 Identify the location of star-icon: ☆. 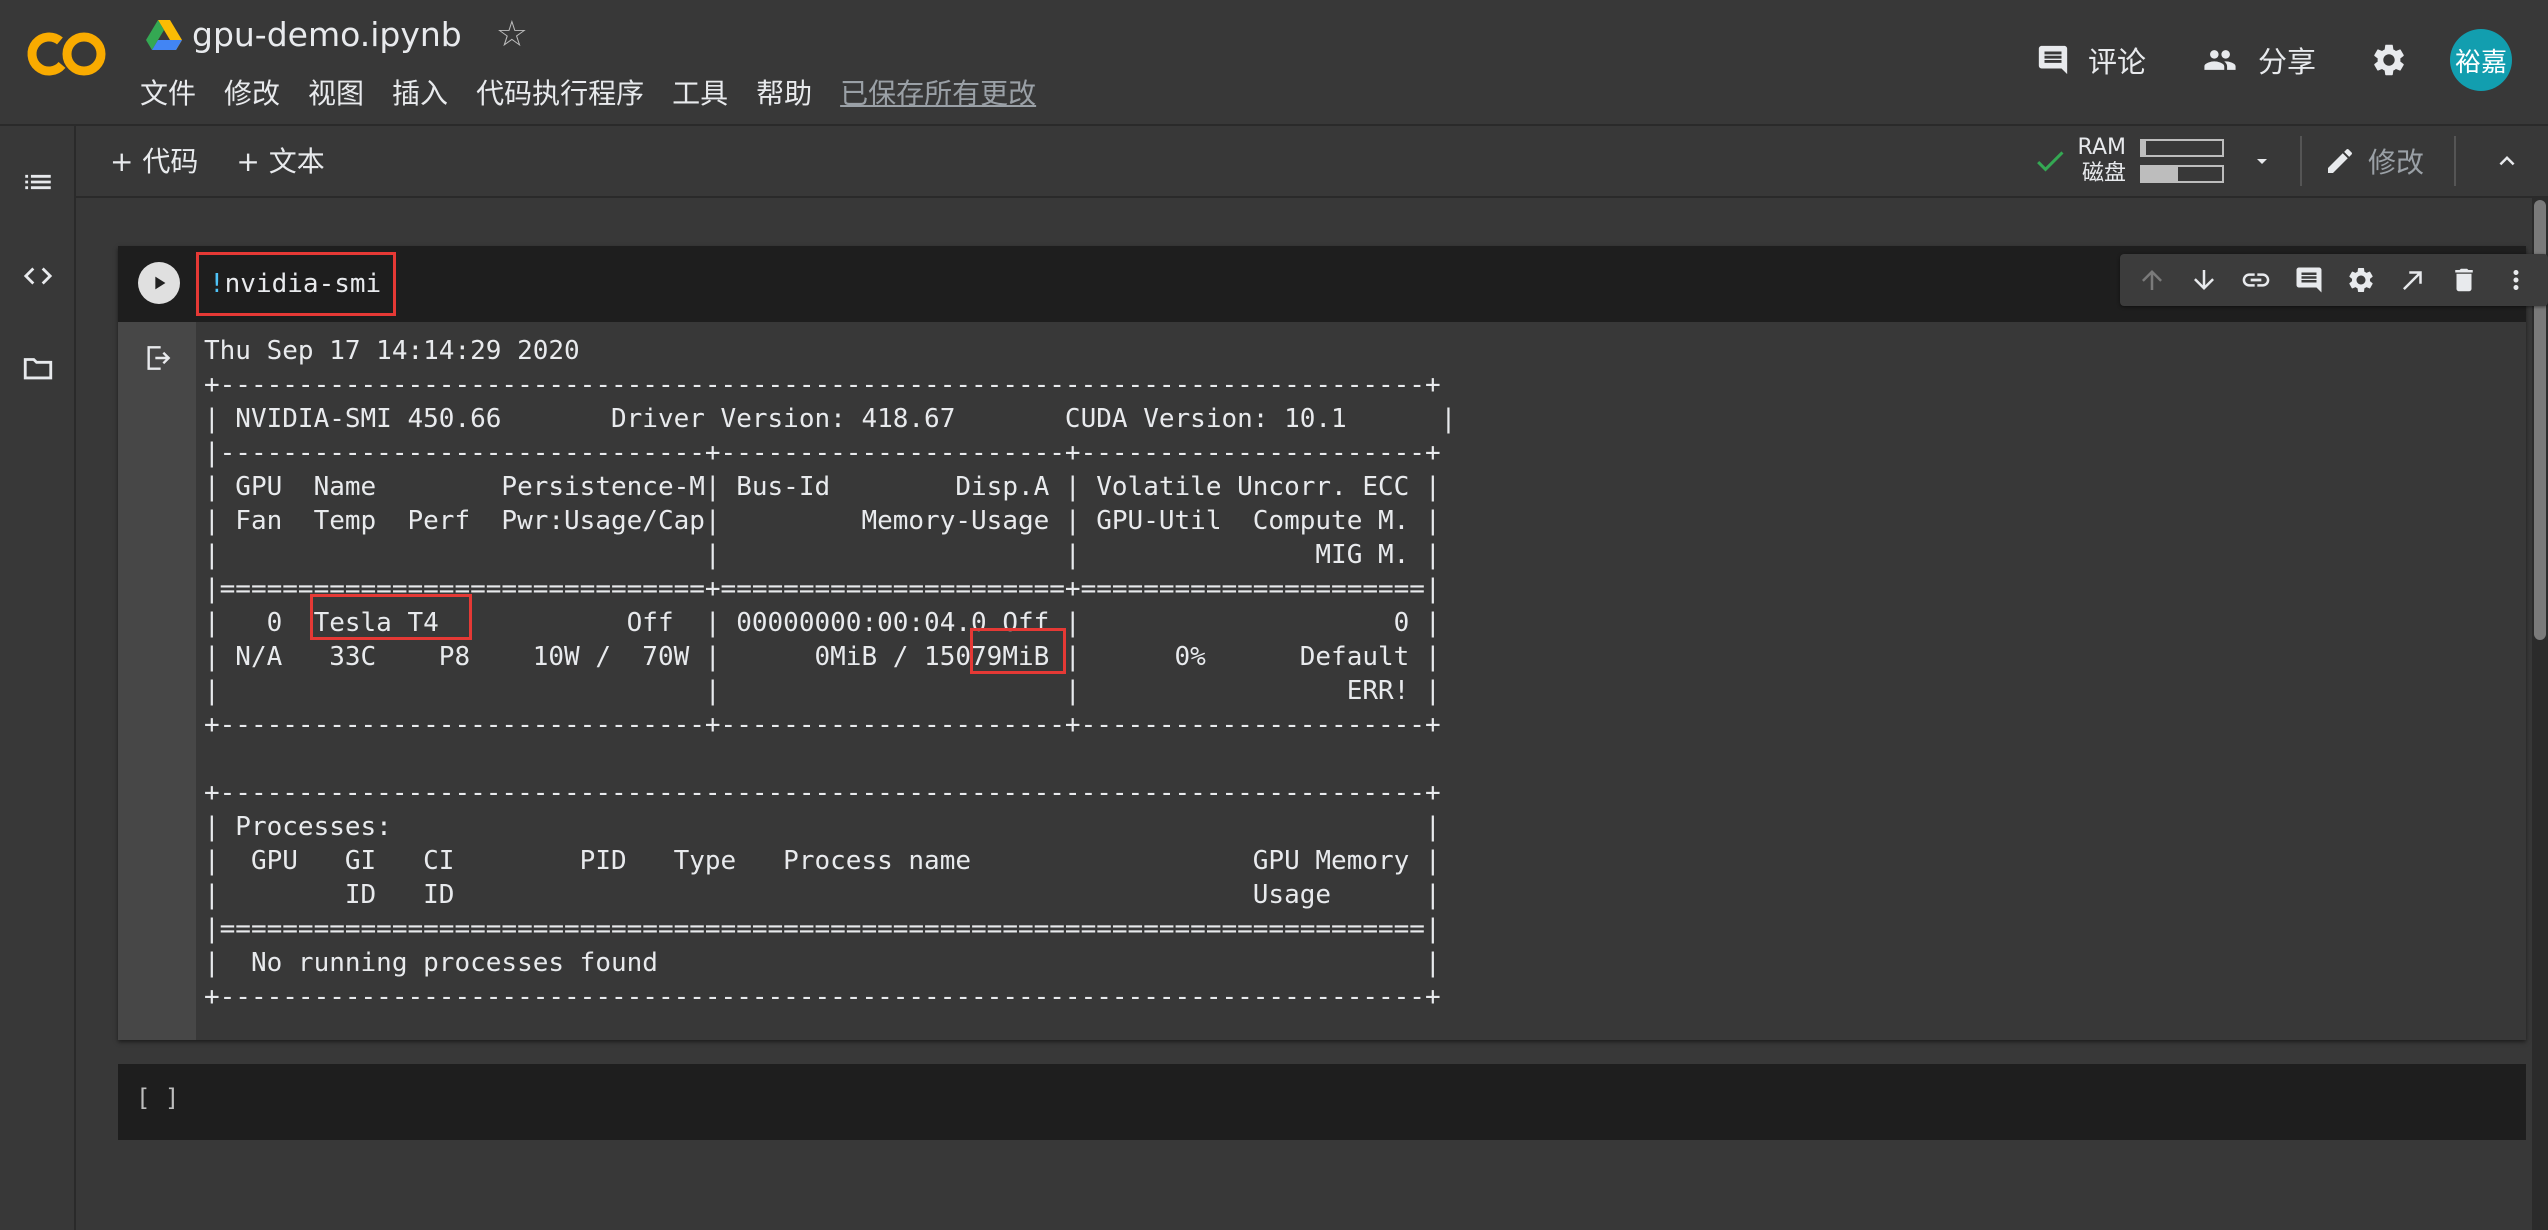
(512, 34).